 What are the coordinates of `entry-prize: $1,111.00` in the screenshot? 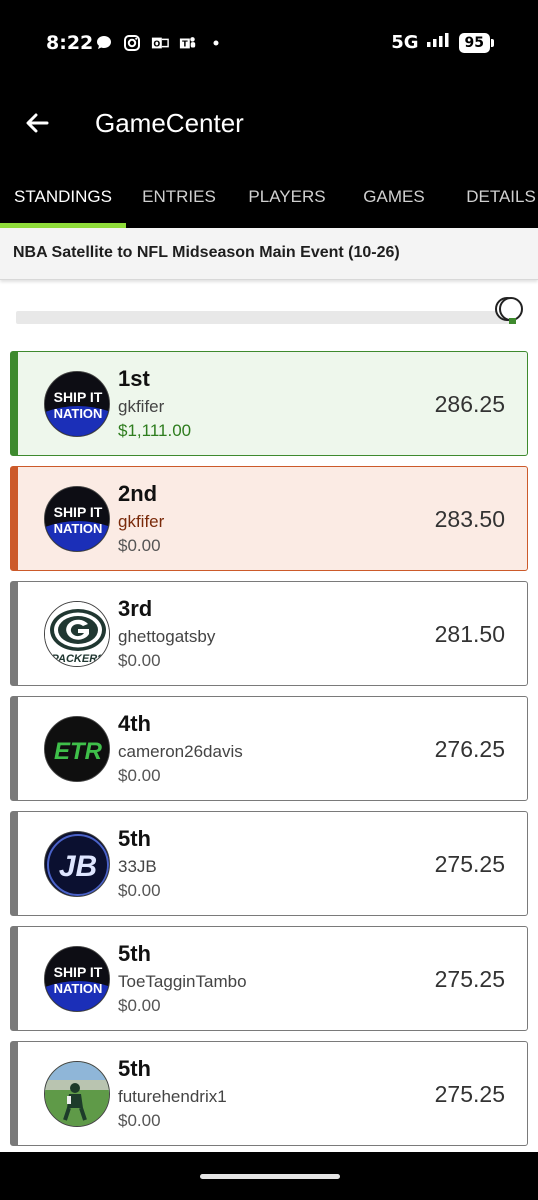 It's located at (155, 430).